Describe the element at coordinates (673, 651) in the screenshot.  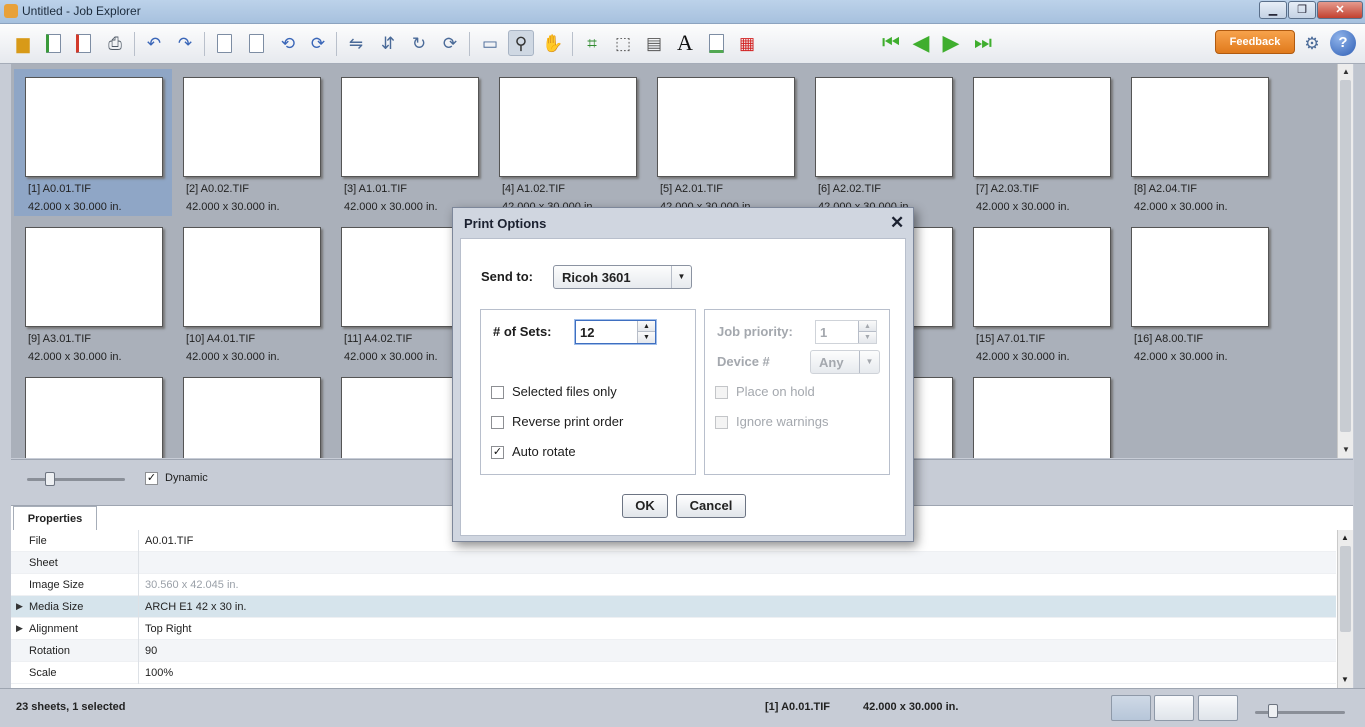
I see `property-row: Rotation 90` at that location.